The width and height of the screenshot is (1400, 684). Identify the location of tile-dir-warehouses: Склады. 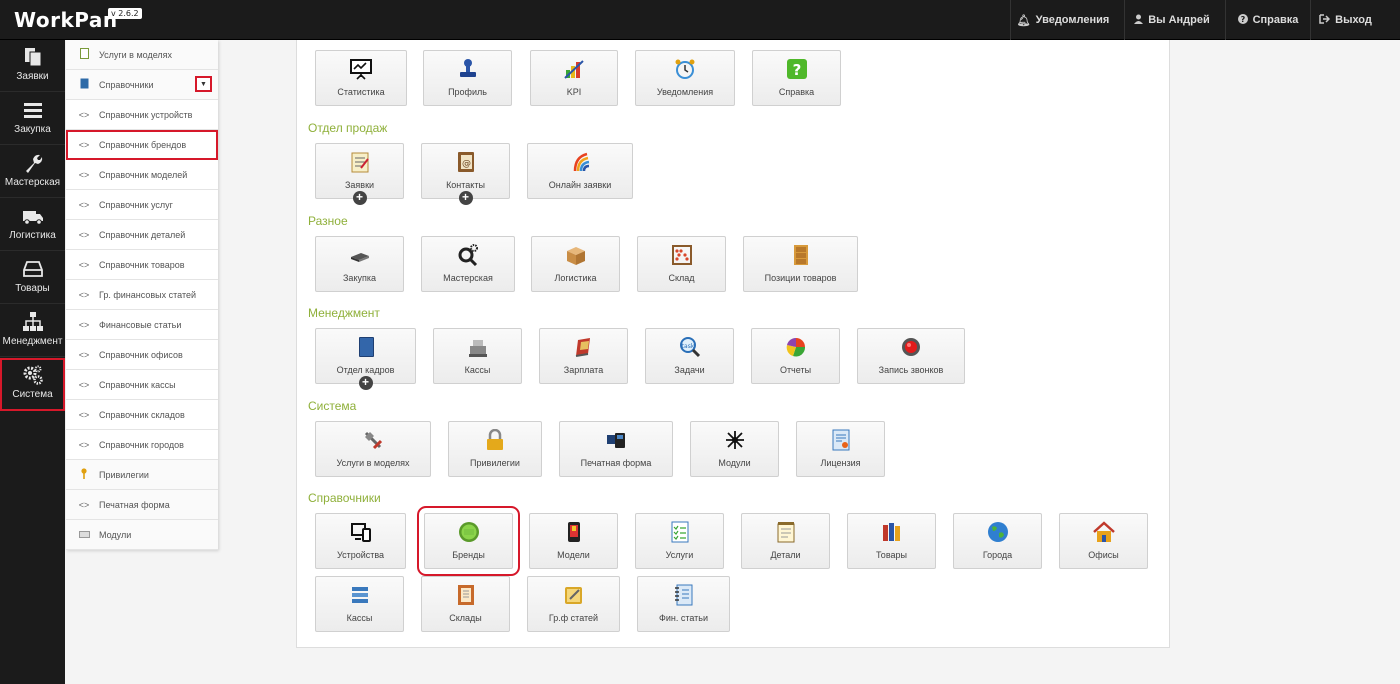
(465, 604).